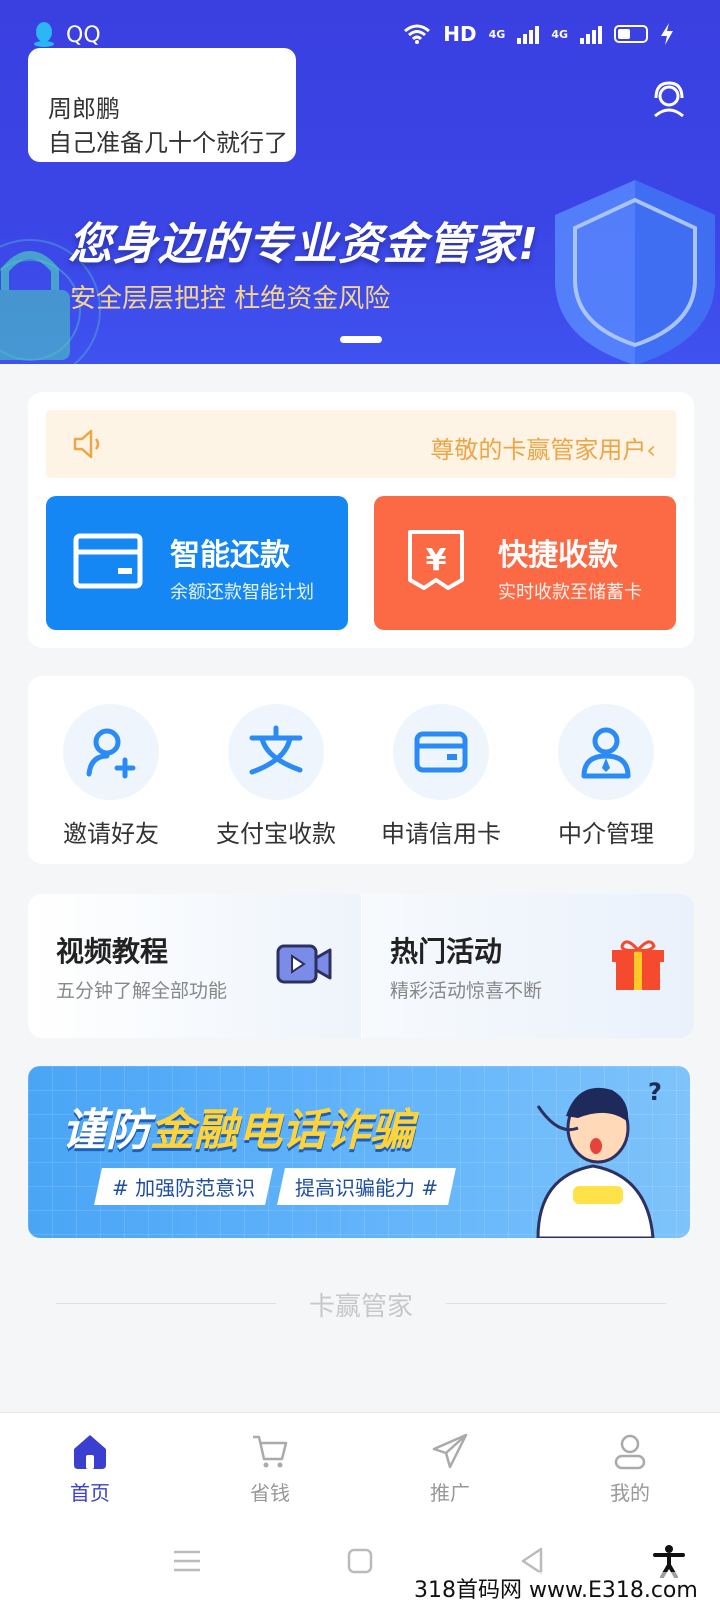  I want to click on tab-promote: 推广, so click(450, 1468).